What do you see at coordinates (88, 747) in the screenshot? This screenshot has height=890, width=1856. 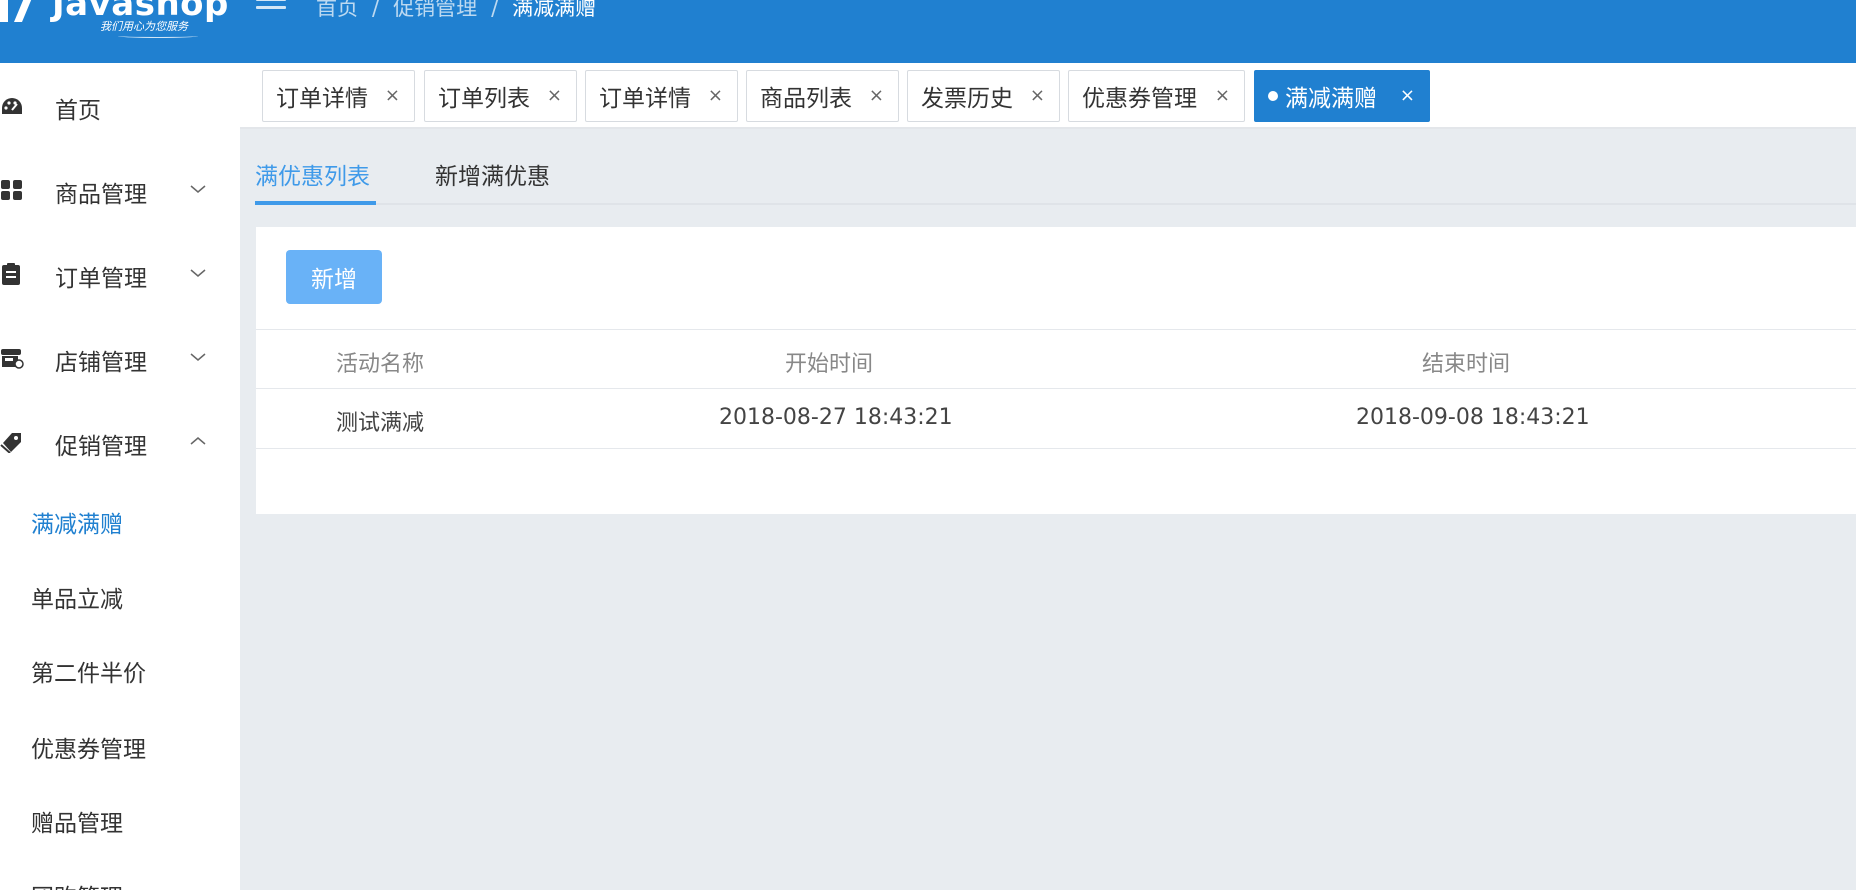 I see `sidebar-subitem-coupons: 优惠券管理` at bounding box center [88, 747].